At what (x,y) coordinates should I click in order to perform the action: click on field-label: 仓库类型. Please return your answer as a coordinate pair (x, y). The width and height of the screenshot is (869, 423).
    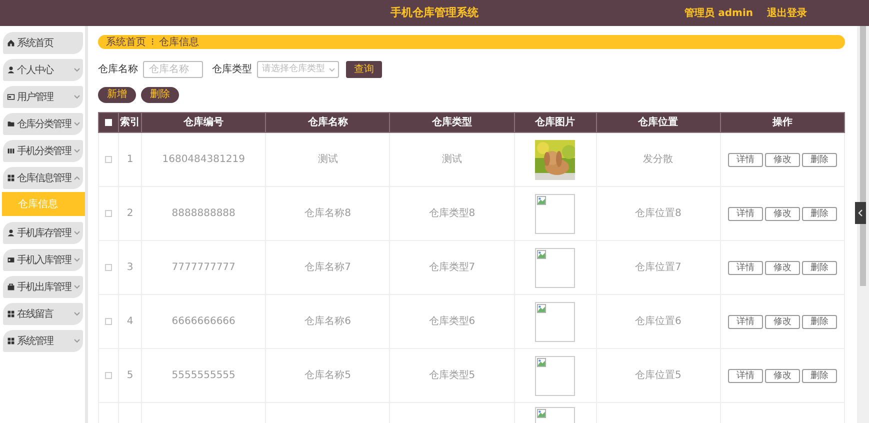
    Looking at the image, I should click on (232, 69).